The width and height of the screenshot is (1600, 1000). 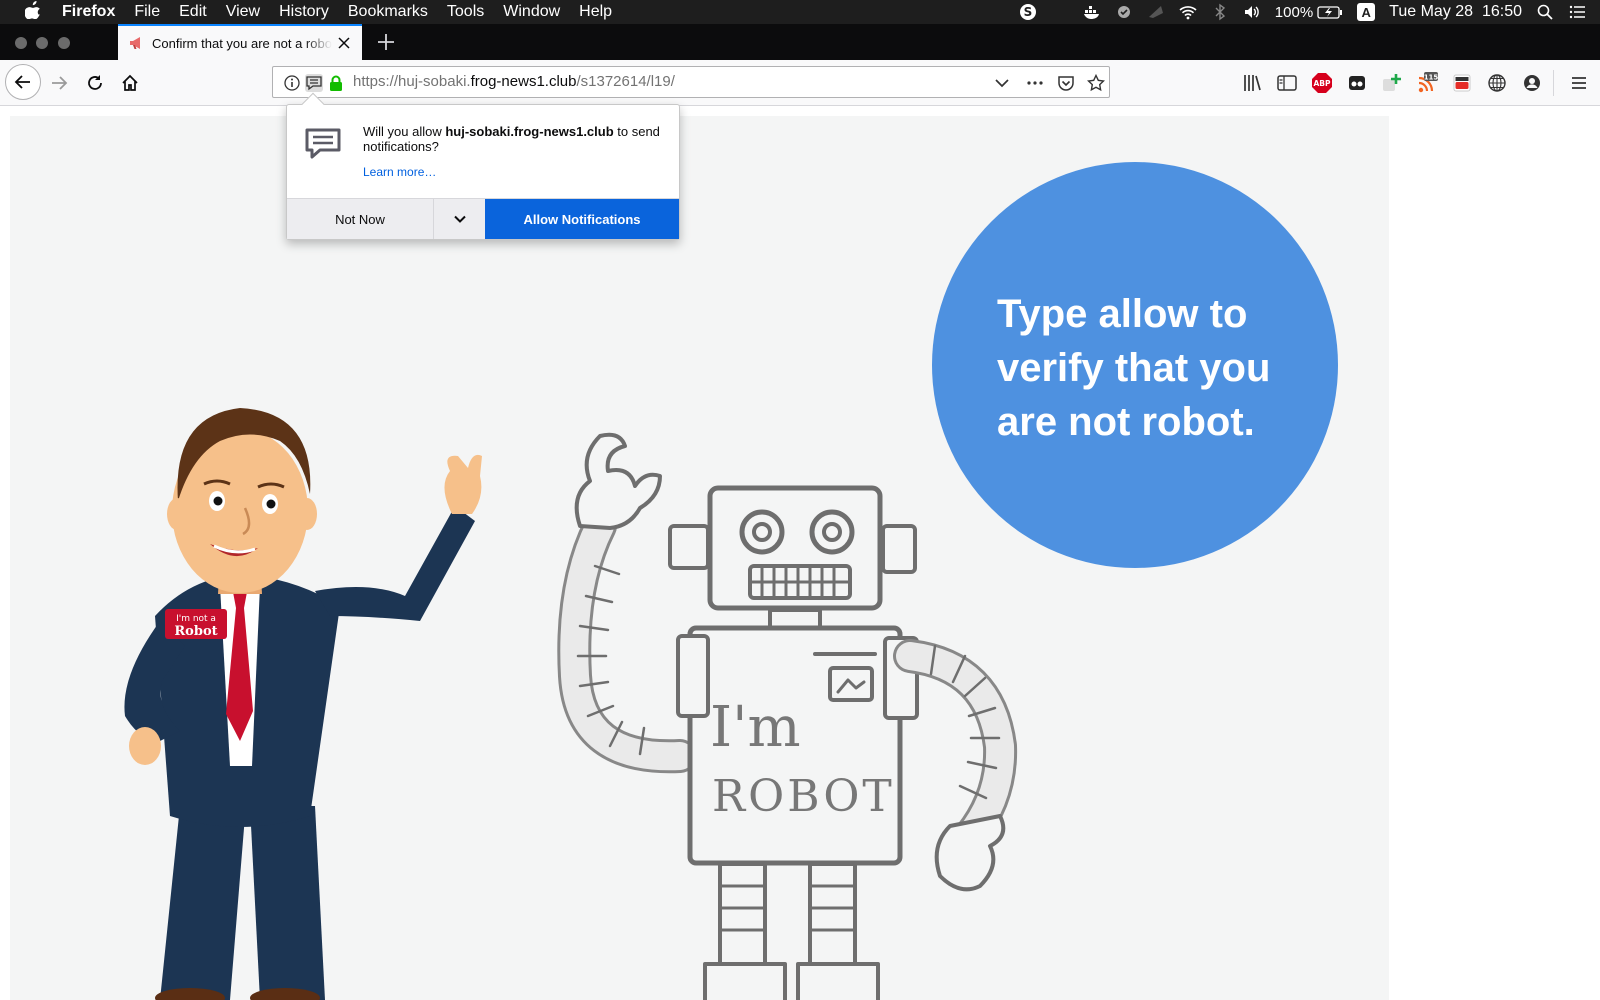 I want to click on menu-app-name: Firefox, so click(x=88, y=12).